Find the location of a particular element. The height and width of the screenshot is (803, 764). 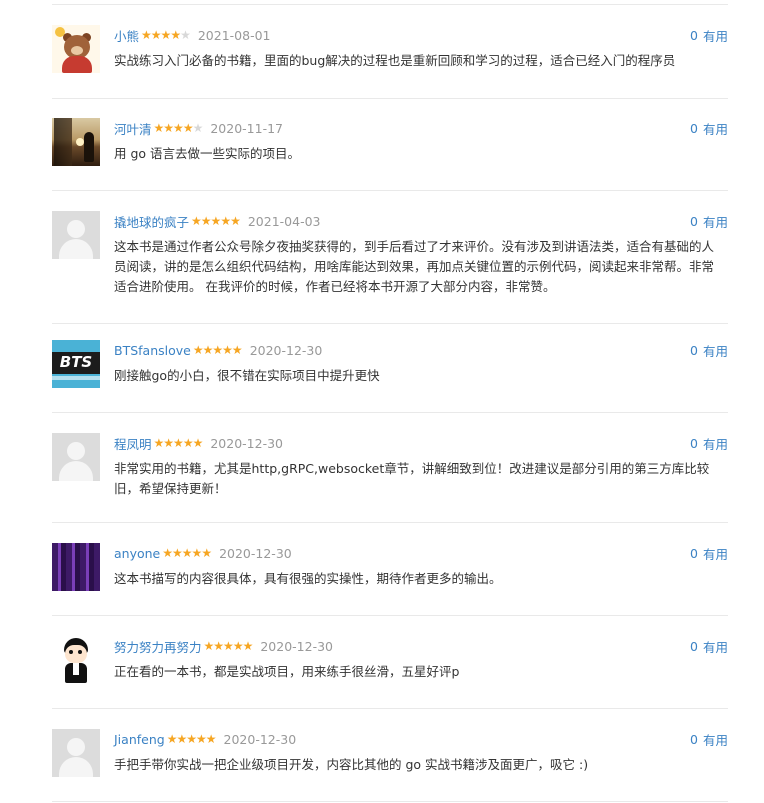

review-meta: 河叶清 ★ ★ ★ ★ ★ 2020-11-17 is located at coordinates (198, 128).